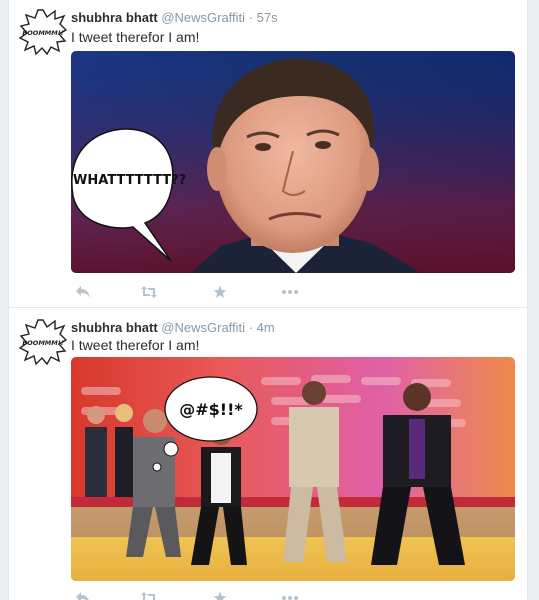 This screenshot has height=600, width=539. Describe the element at coordinates (266, 327) in the screenshot. I see `timestamp: 4m` at that location.